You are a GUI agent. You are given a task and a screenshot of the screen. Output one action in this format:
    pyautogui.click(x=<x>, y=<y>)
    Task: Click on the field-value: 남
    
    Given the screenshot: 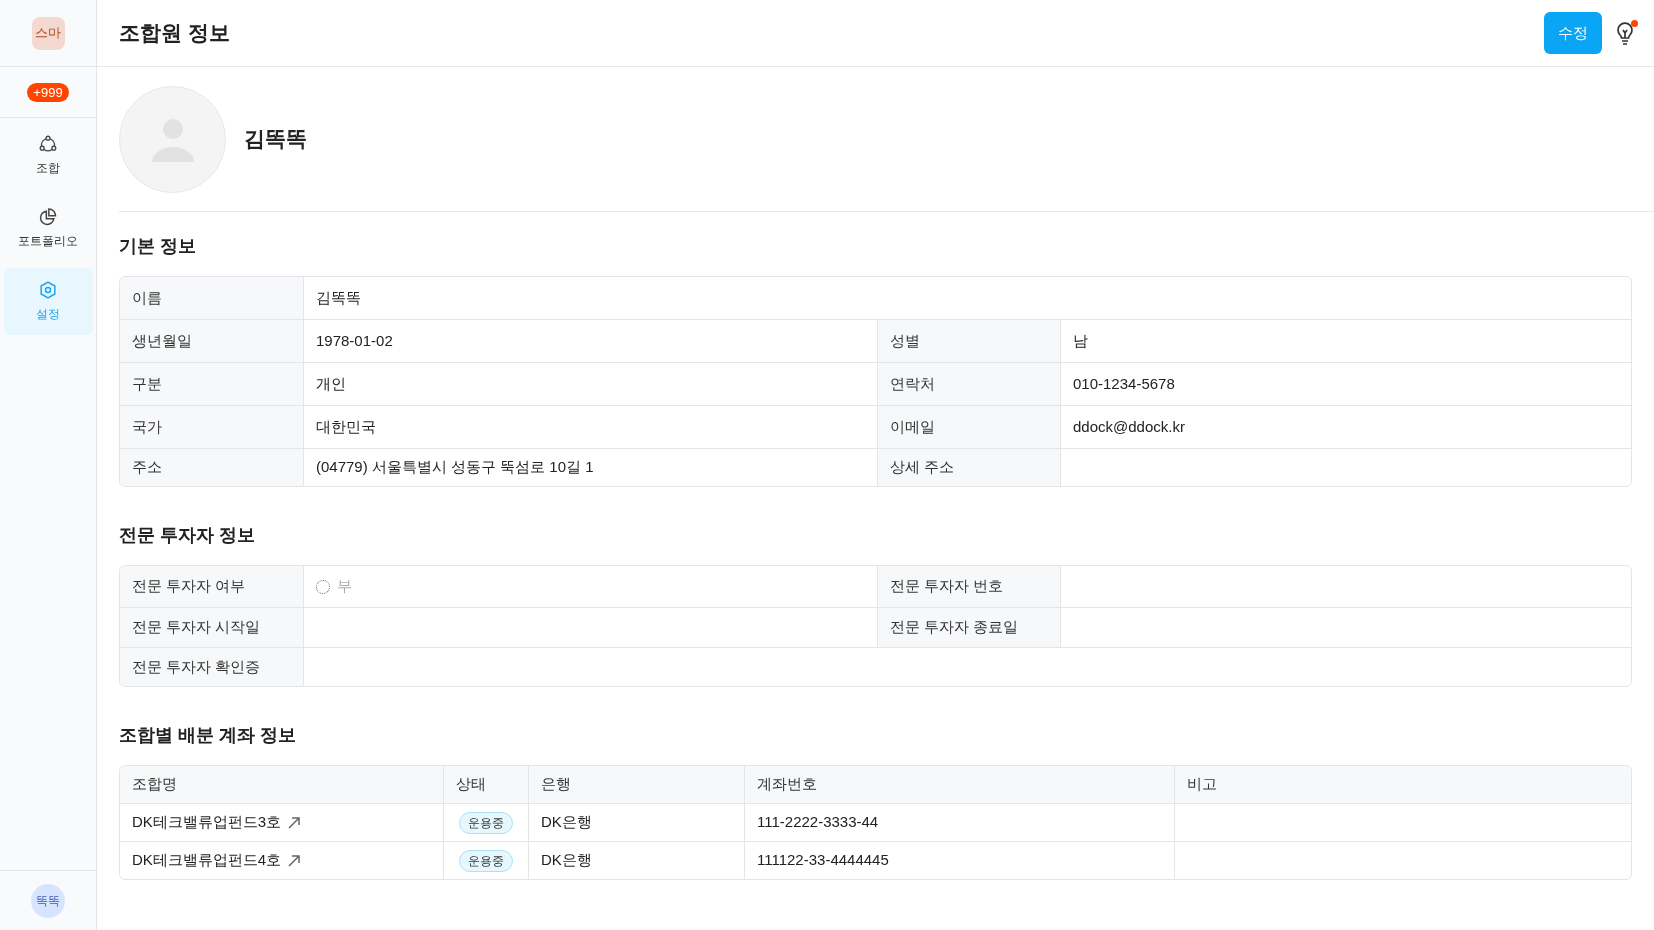 What is the action you would take?
    pyautogui.click(x=1080, y=340)
    